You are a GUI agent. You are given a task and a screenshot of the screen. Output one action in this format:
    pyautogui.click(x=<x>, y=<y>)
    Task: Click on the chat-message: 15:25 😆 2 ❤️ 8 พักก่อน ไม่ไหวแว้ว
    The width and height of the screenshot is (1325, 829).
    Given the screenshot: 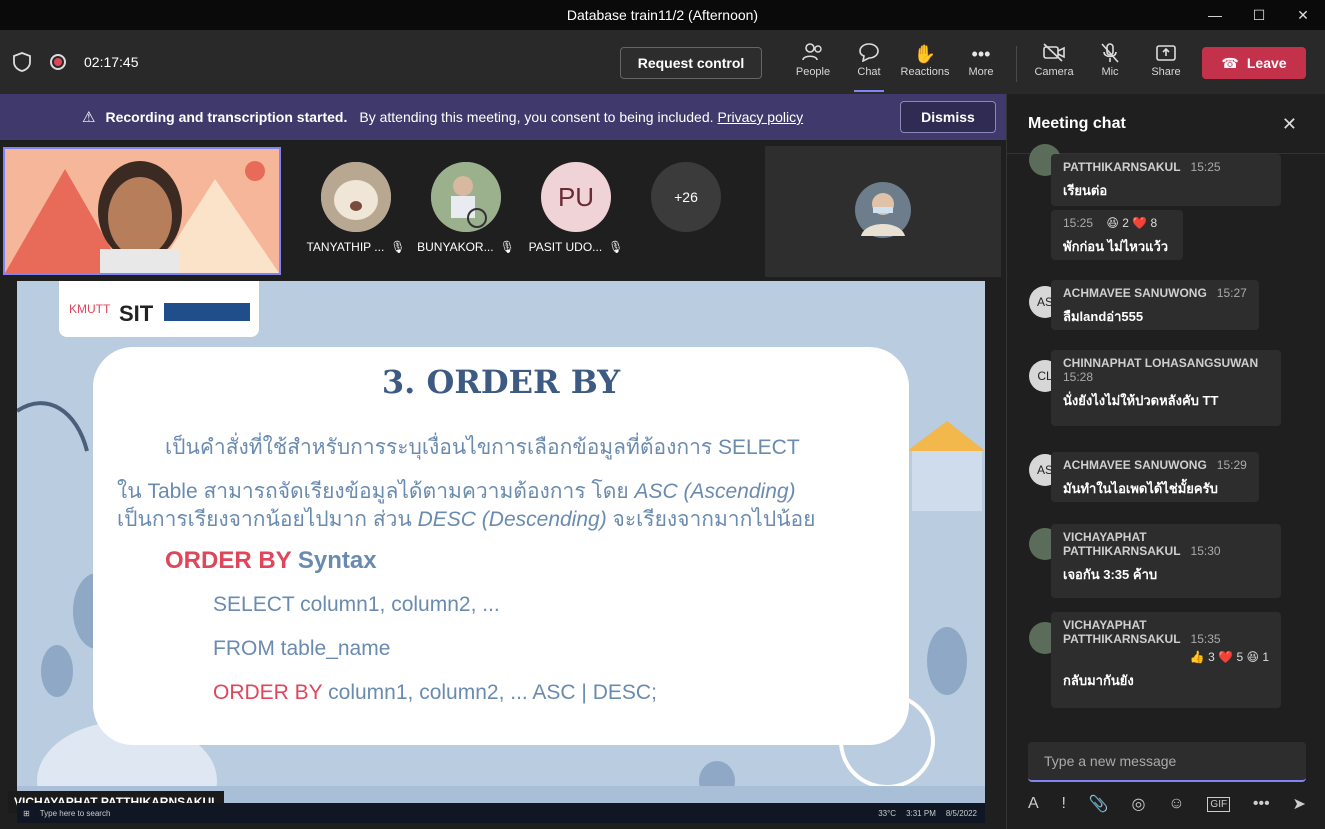 What is the action you would take?
    pyautogui.click(x=1117, y=235)
    